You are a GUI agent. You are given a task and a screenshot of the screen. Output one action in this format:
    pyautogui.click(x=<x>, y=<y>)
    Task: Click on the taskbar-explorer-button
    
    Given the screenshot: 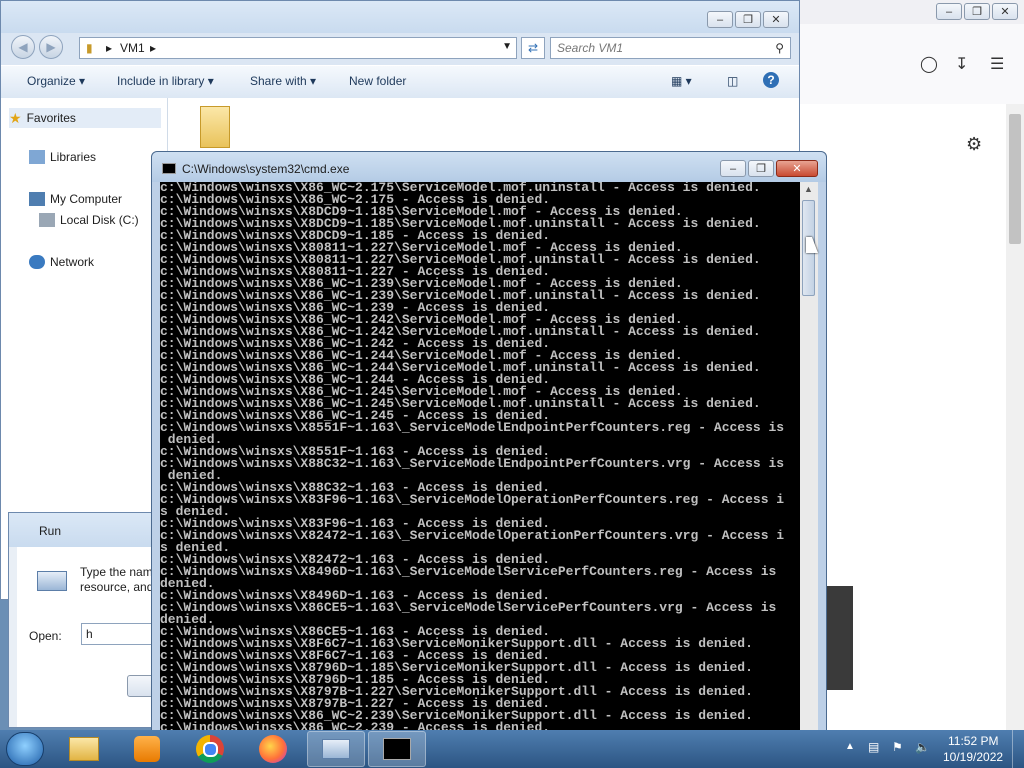 What is the action you would take?
    pyautogui.click(x=84, y=749)
    